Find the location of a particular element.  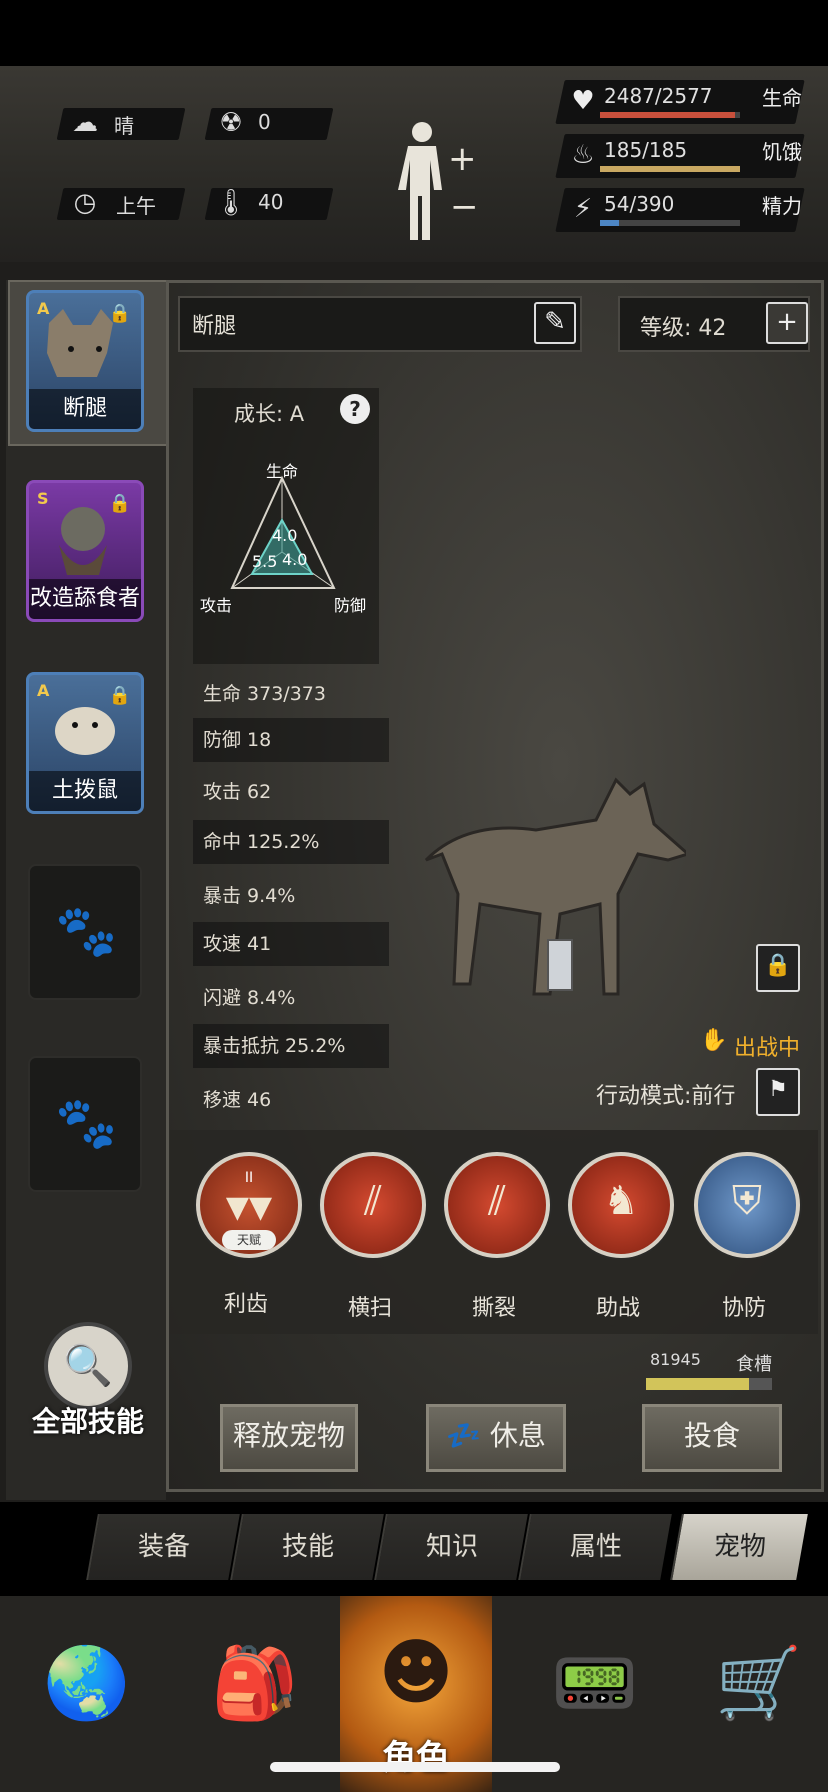

tab-equipment: 装备 is located at coordinates (163, 1547).